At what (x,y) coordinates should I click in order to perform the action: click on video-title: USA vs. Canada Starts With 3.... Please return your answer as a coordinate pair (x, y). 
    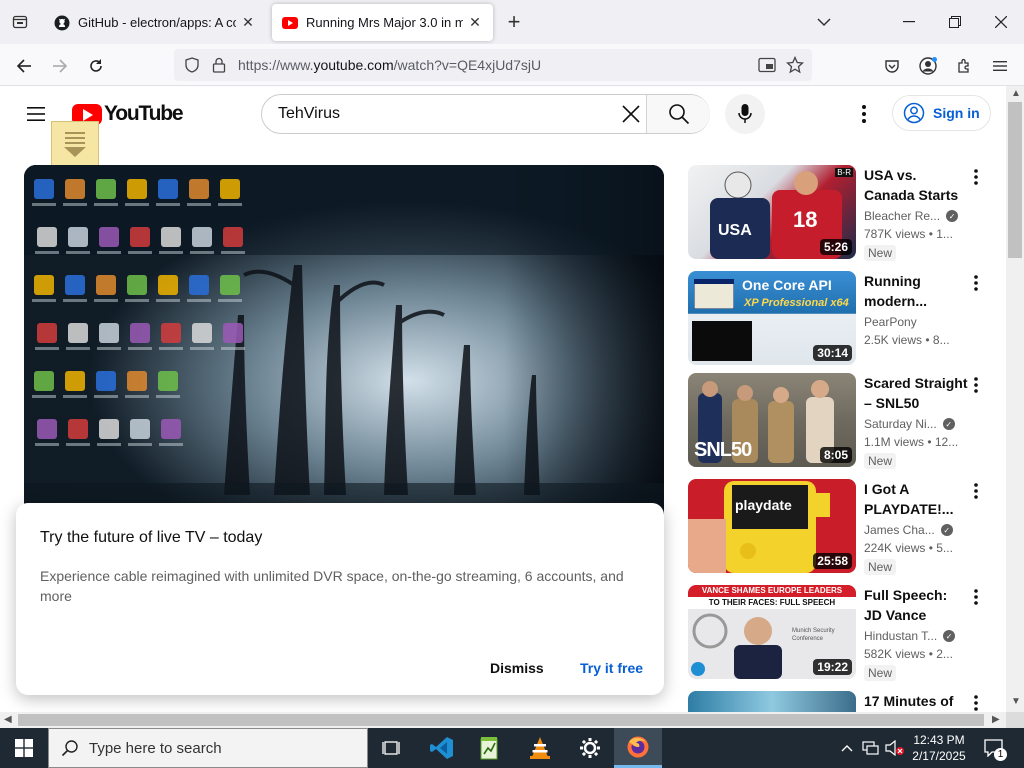
    Looking at the image, I should click on (916, 185).